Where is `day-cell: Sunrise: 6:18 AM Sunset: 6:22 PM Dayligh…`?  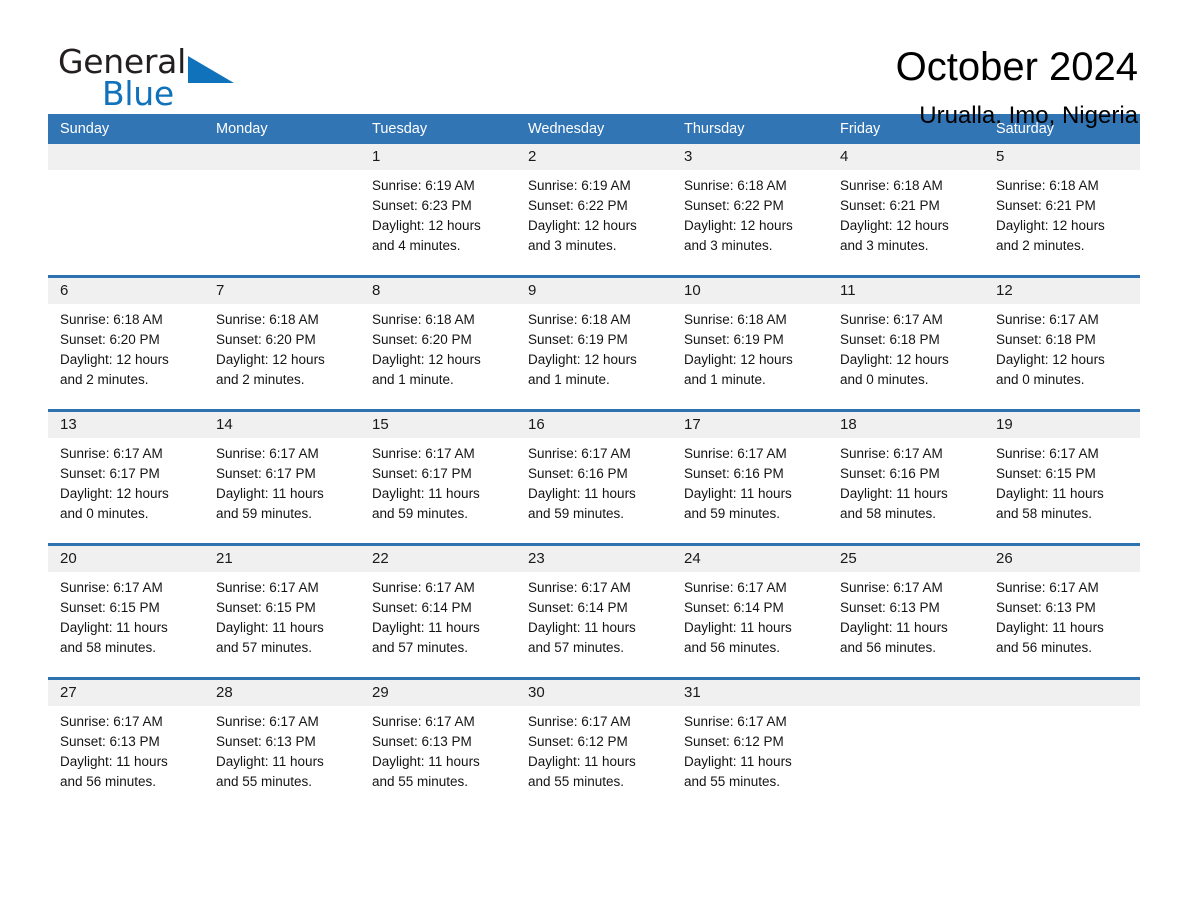
day-cell: Sunrise: 6:18 AM Sunset: 6:22 PM Dayligh… is located at coordinates (750, 222).